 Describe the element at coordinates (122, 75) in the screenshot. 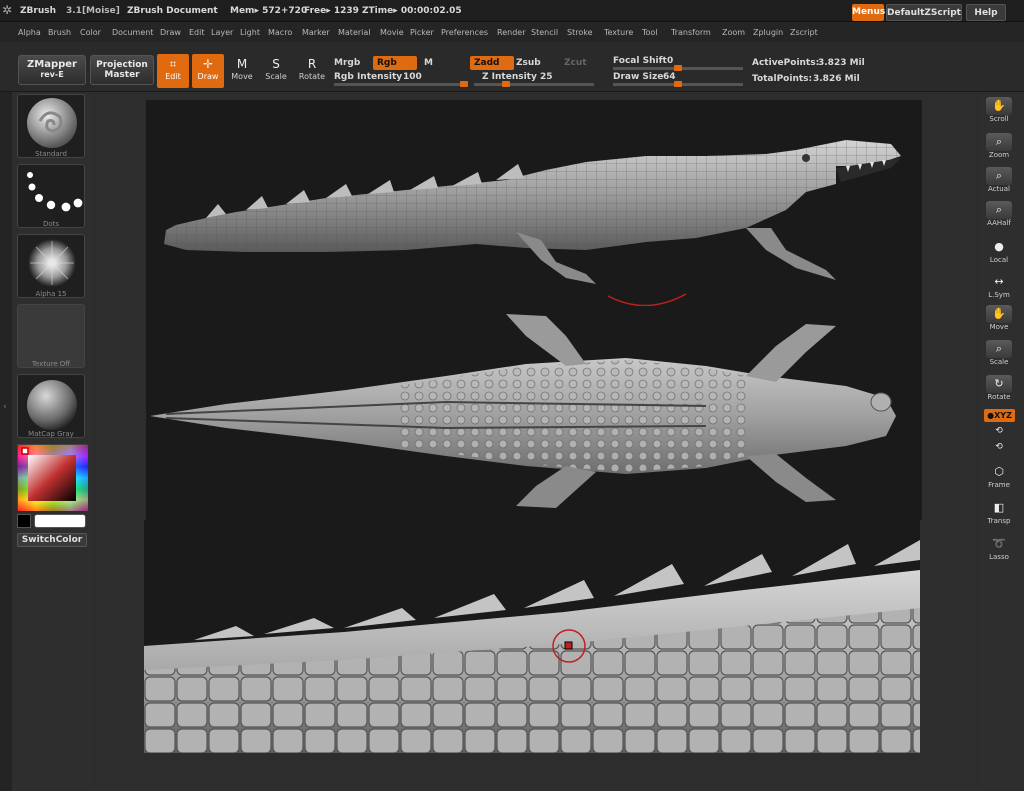

I see `master-label: Master` at that location.